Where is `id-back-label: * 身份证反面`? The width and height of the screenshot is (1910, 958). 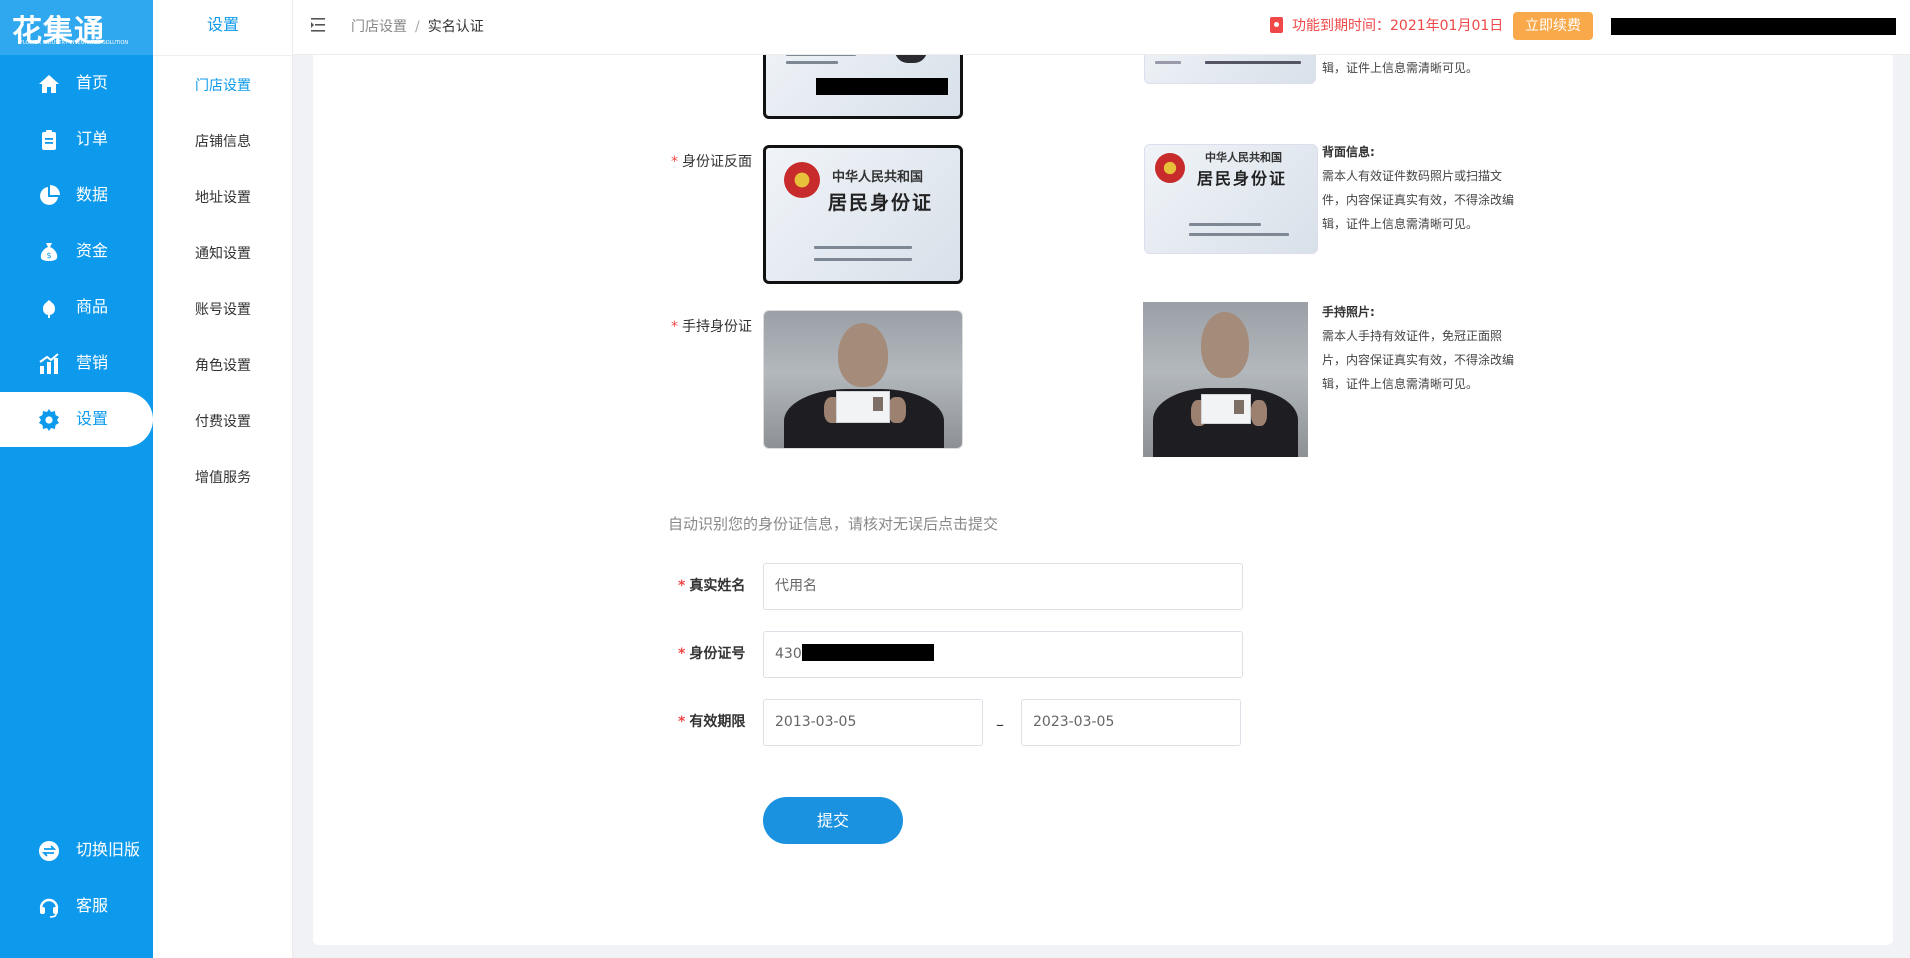 id-back-label: * 身份证反面 is located at coordinates (711, 162).